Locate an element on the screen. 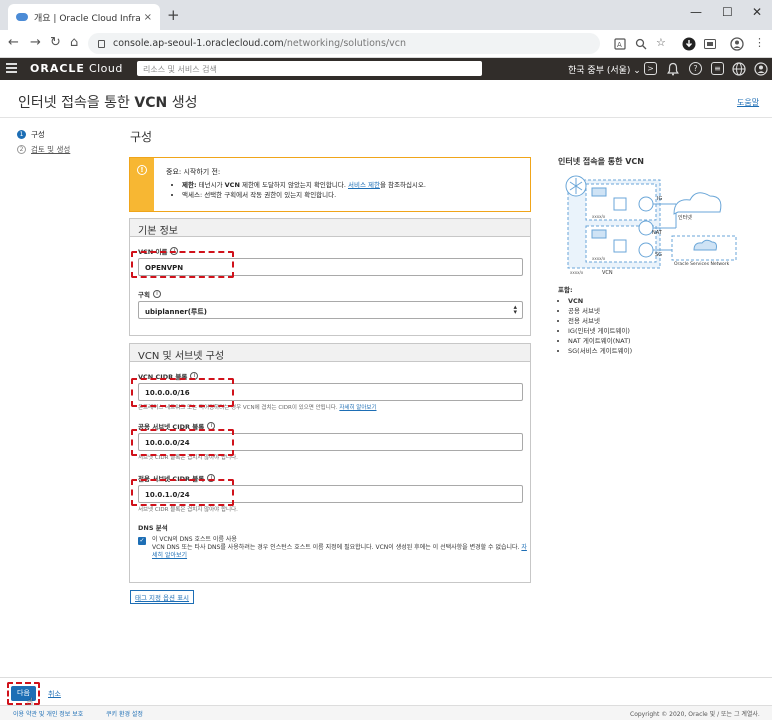  panel-heading: VCN 및 서브넷 구성 is located at coordinates (330, 353).